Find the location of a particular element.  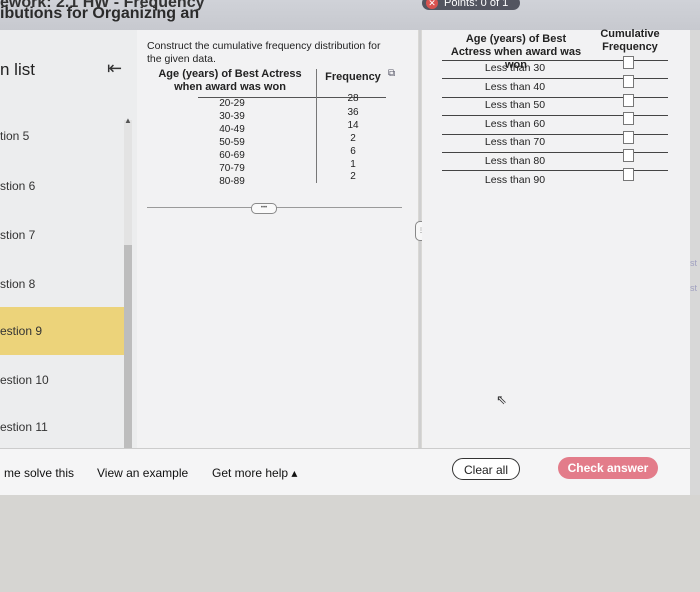

help-me-solve-link: me solve this is located at coordinates (39, 473).